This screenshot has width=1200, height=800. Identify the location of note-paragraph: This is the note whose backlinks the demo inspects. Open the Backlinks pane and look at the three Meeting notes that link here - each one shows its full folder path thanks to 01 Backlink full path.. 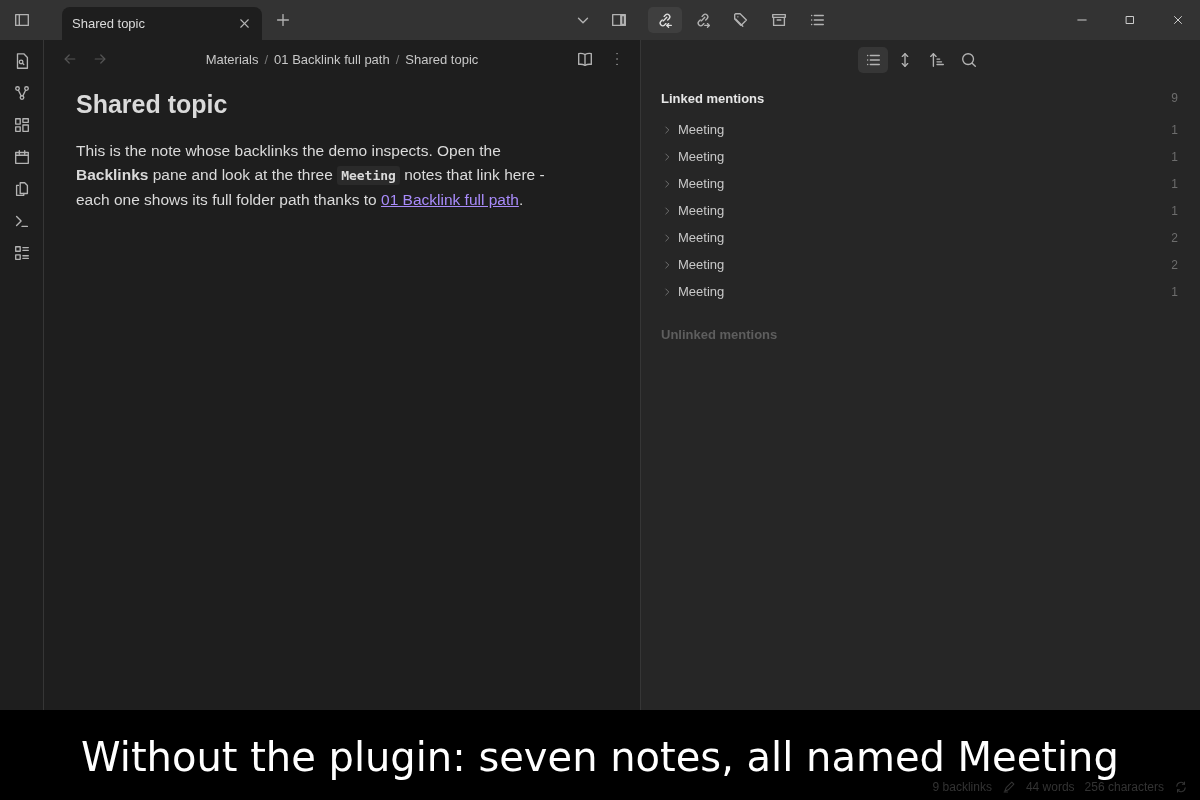
(311, 175).